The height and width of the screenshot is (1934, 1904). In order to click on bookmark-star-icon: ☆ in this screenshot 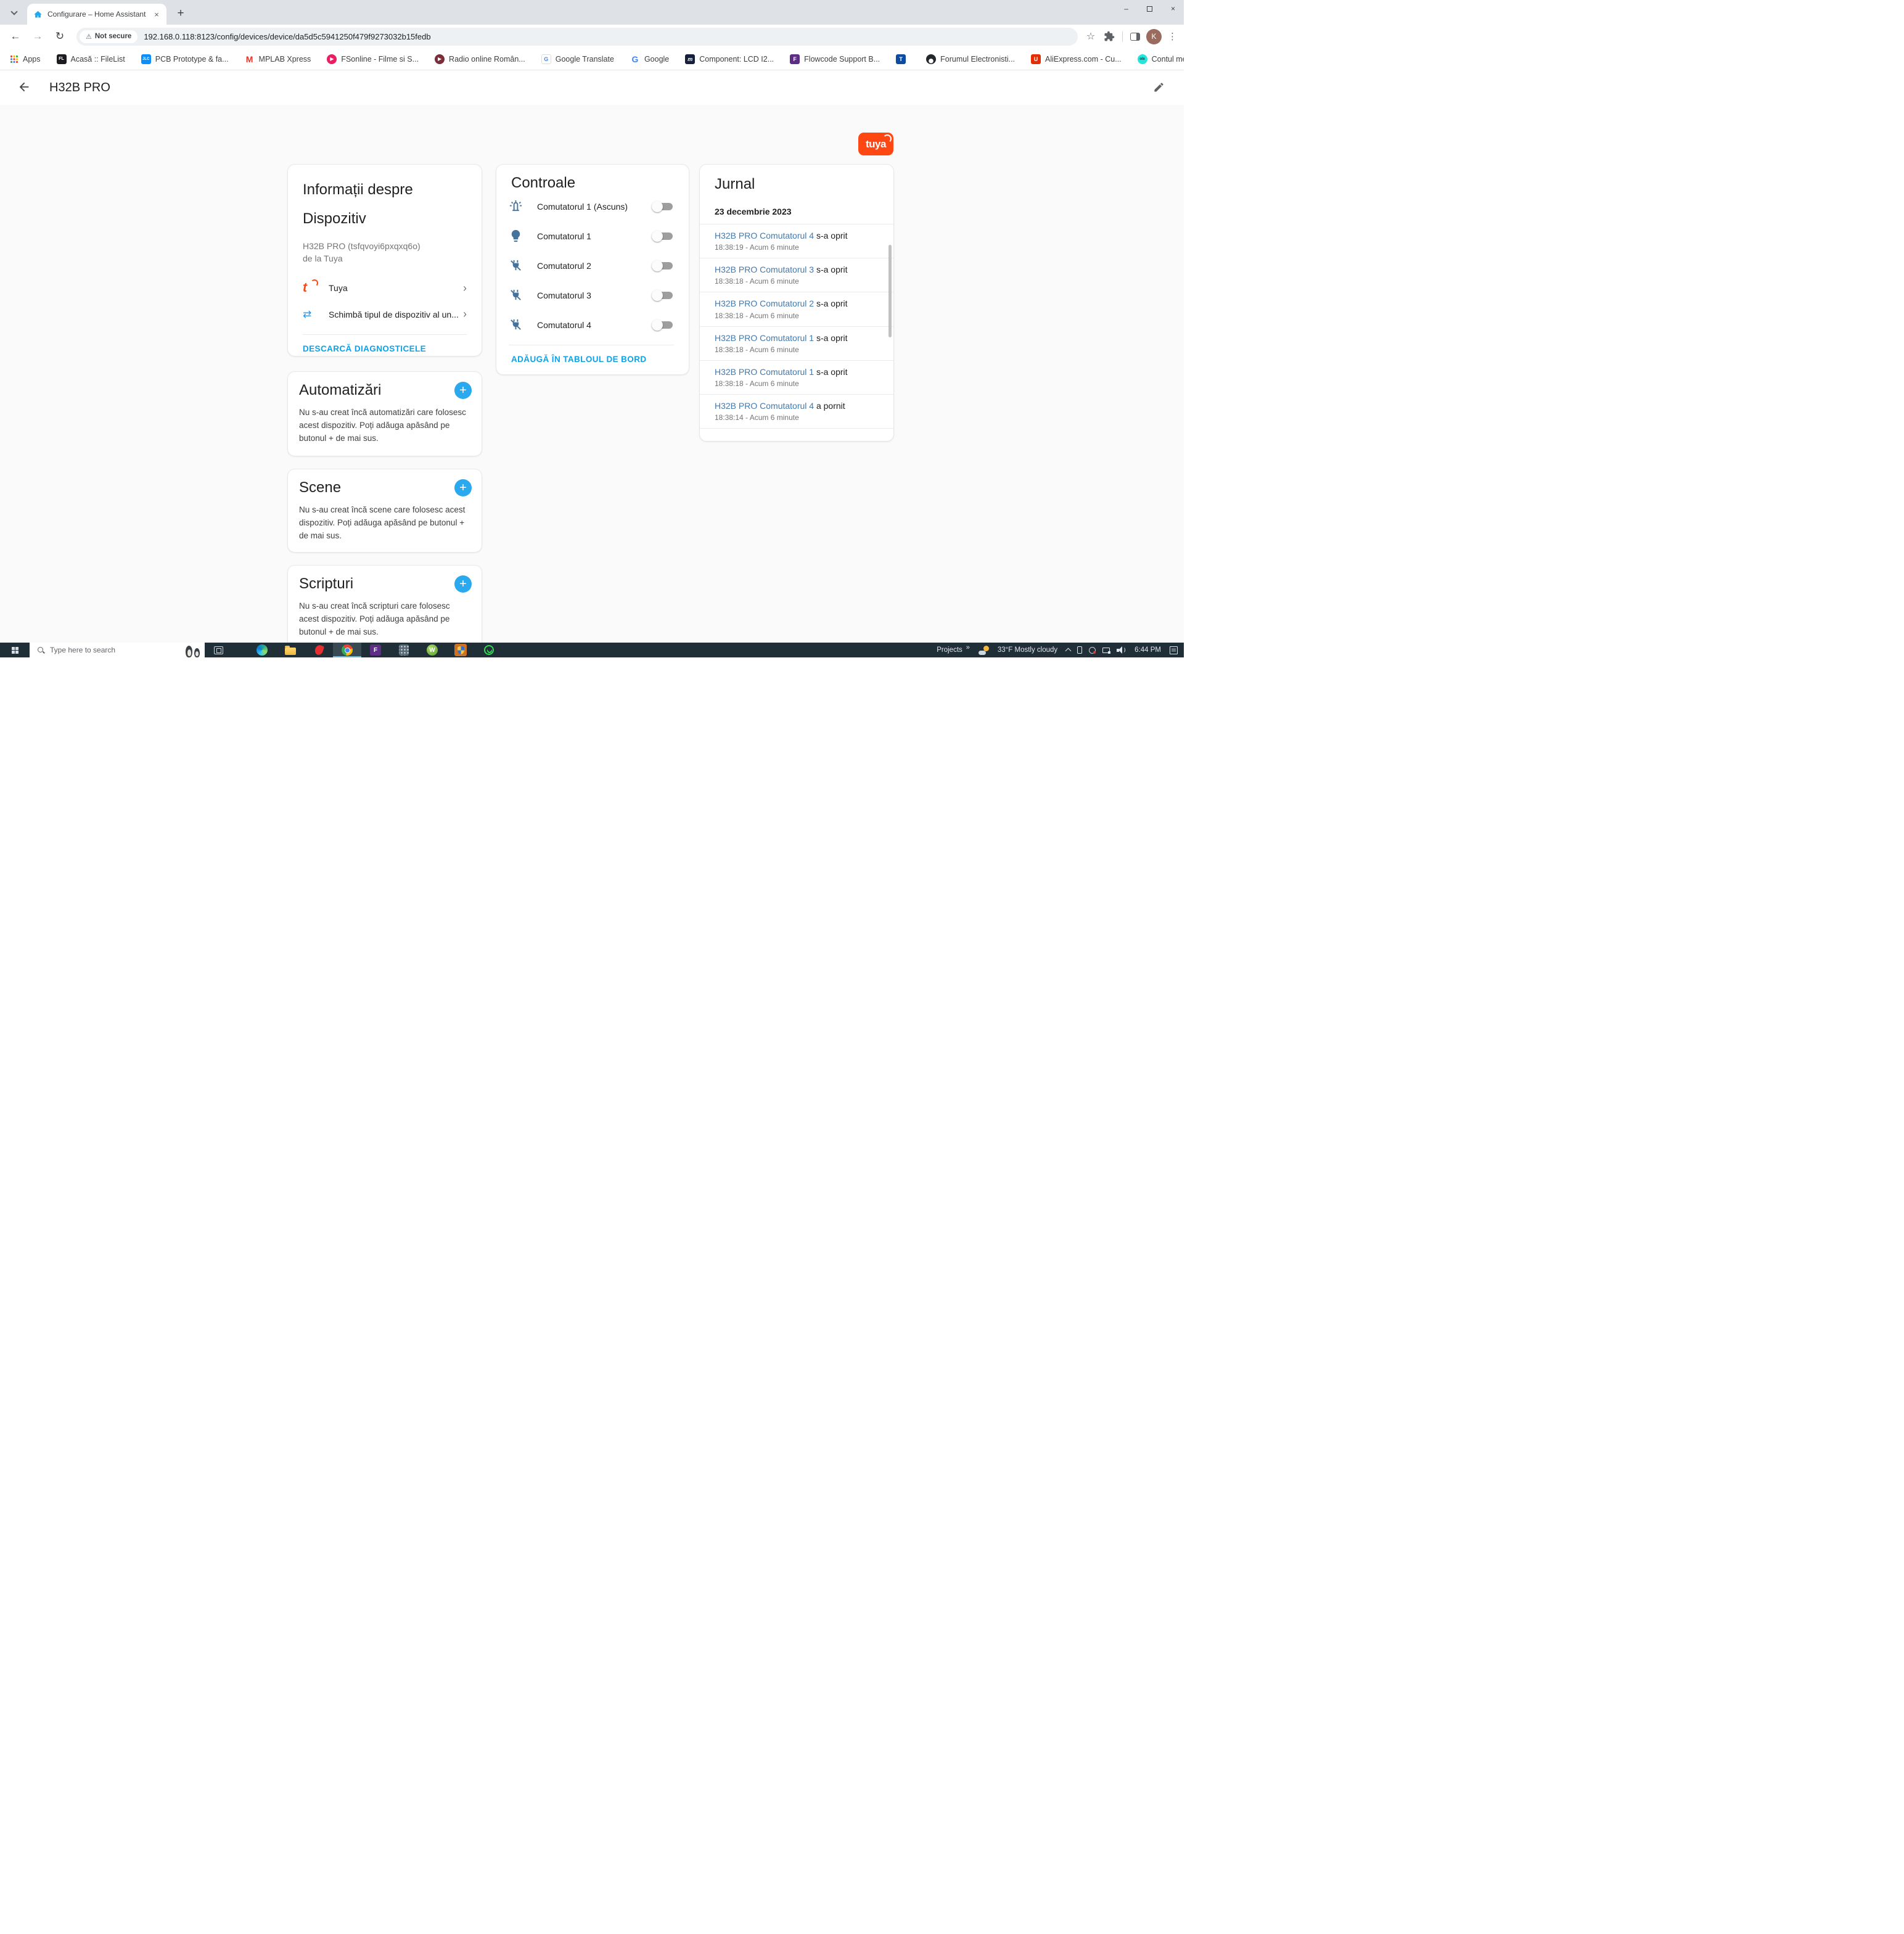, I will do `click(1091, 36)`.